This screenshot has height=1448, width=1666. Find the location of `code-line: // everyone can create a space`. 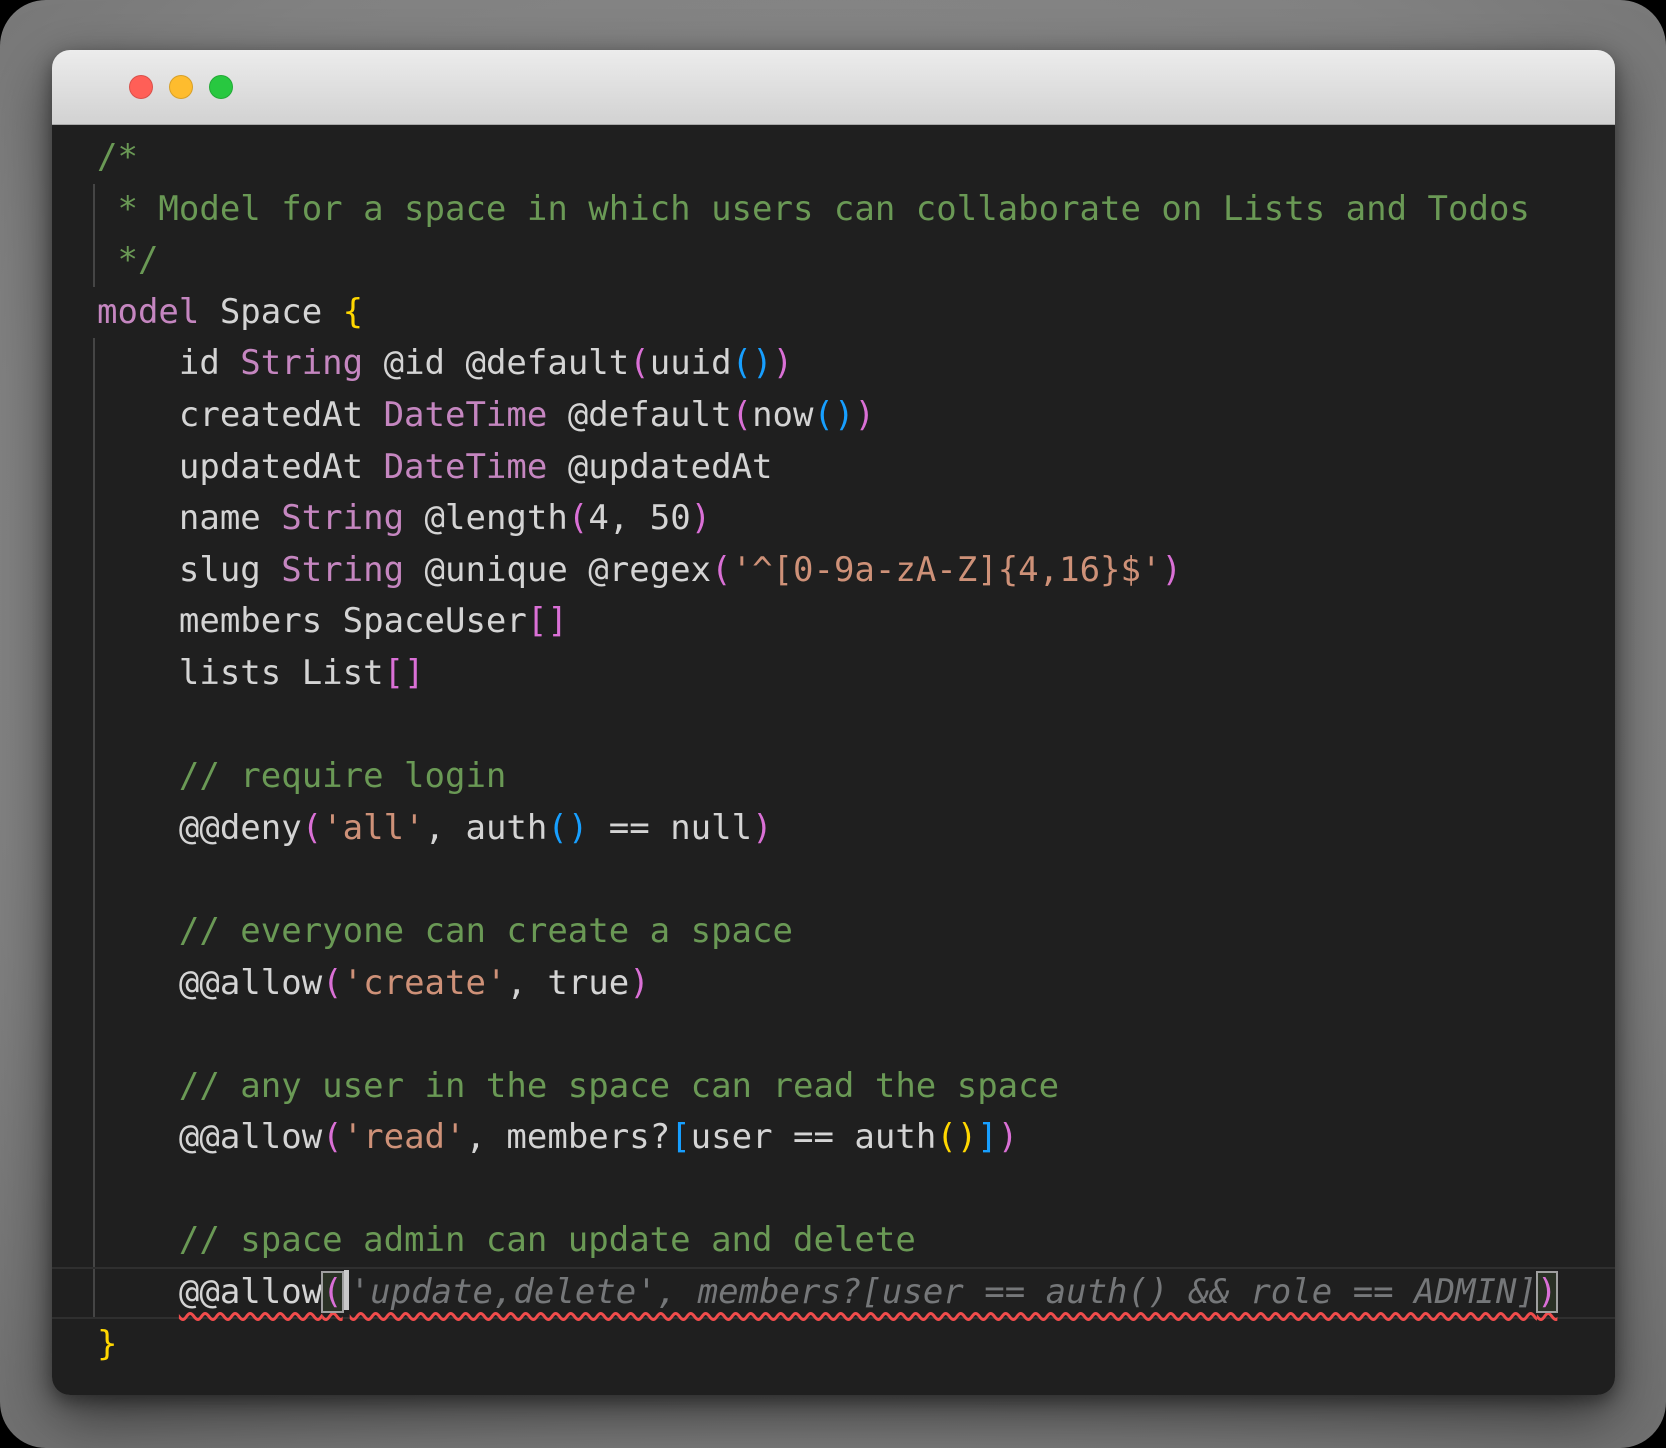

code-line: // everyone can create a space is located at coordinates (856, 932).